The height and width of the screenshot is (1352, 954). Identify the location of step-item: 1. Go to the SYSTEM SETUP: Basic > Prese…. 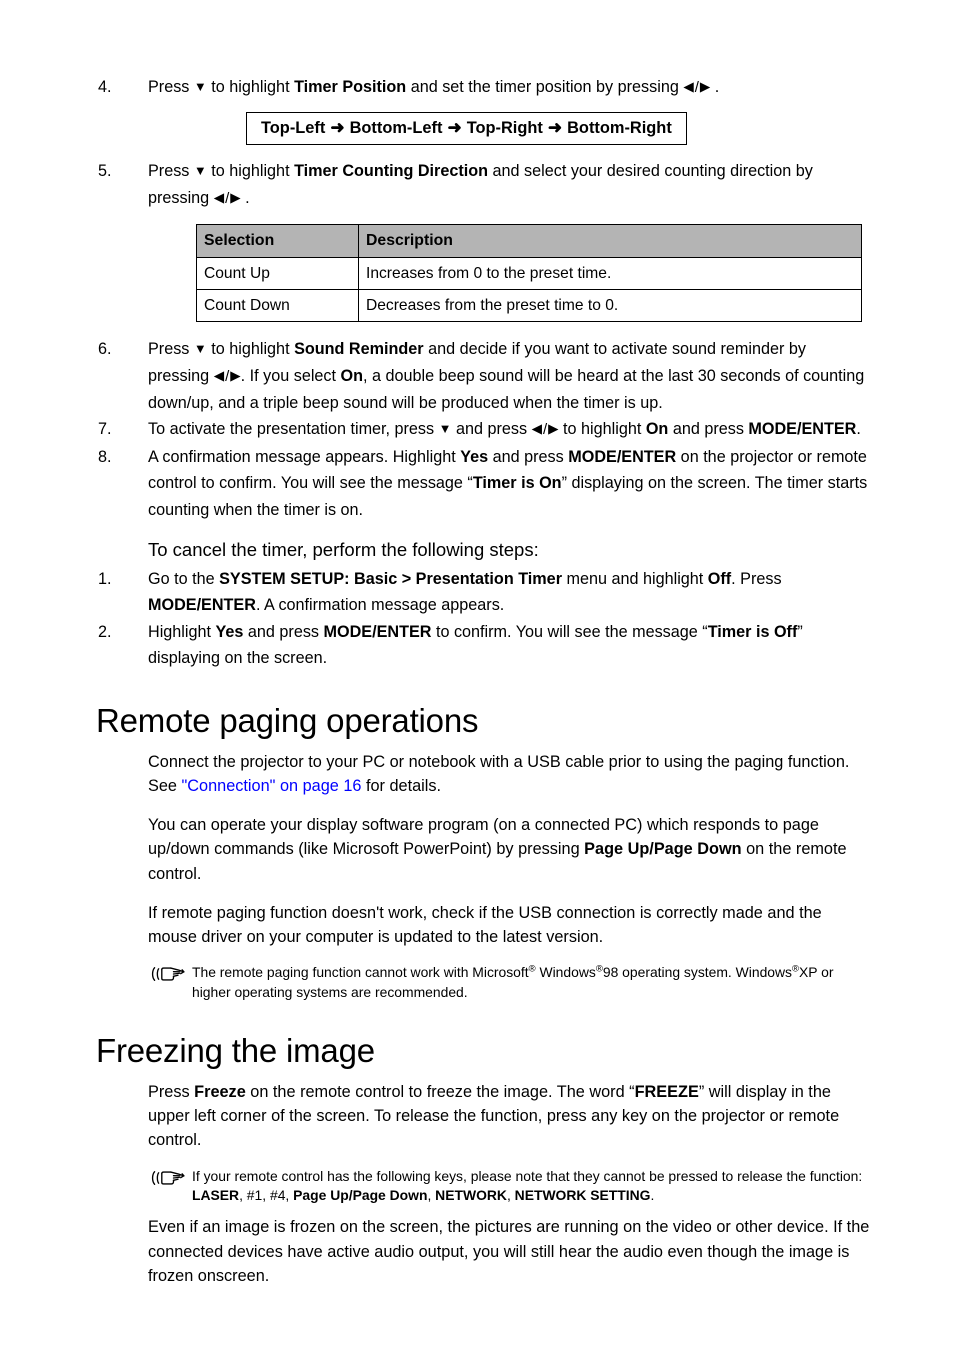
(483, 592).